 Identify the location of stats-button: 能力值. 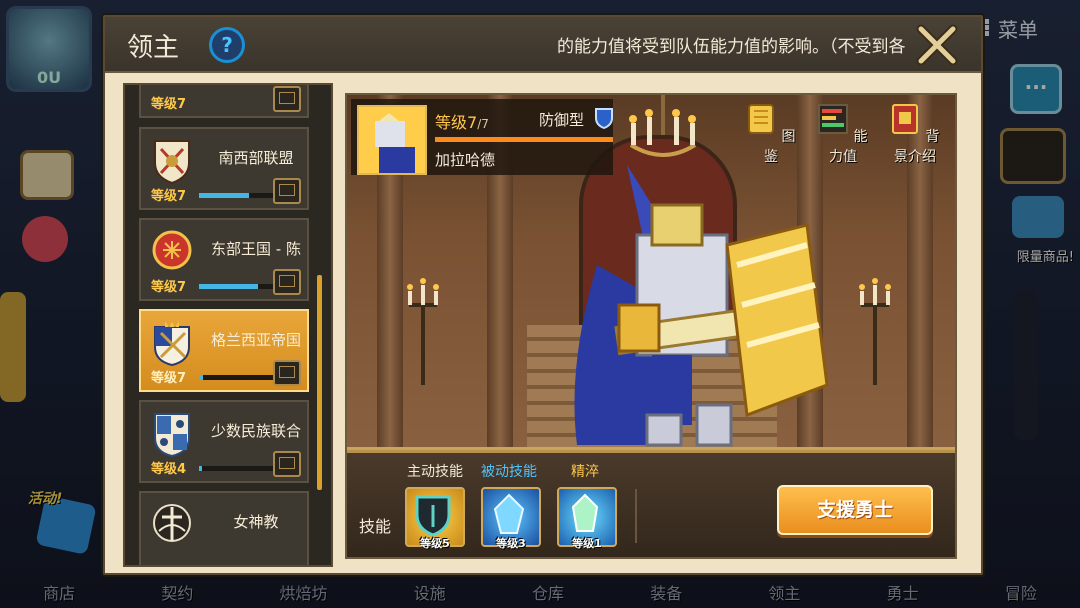
(843, 134).